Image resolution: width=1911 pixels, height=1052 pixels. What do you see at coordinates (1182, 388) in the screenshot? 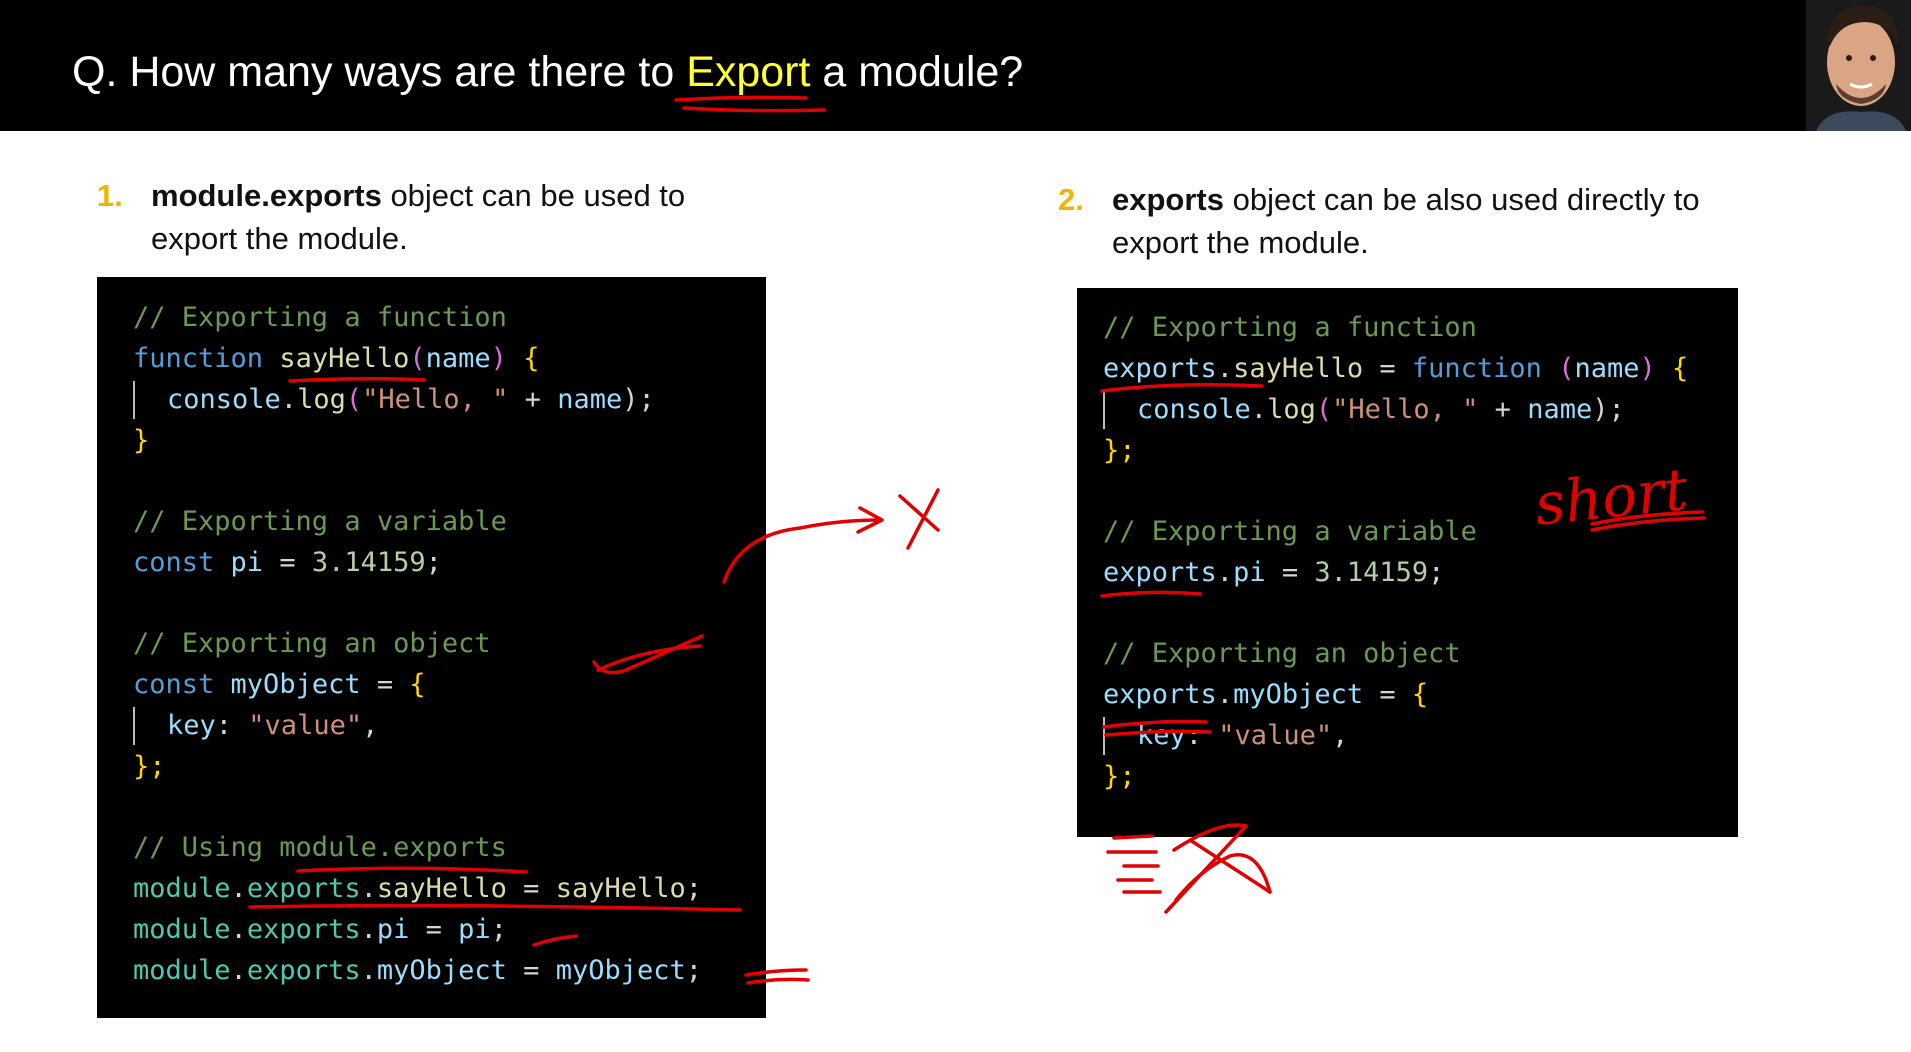
I see `underline-exports-sayhello-right` at bounding box center [1182, 388].